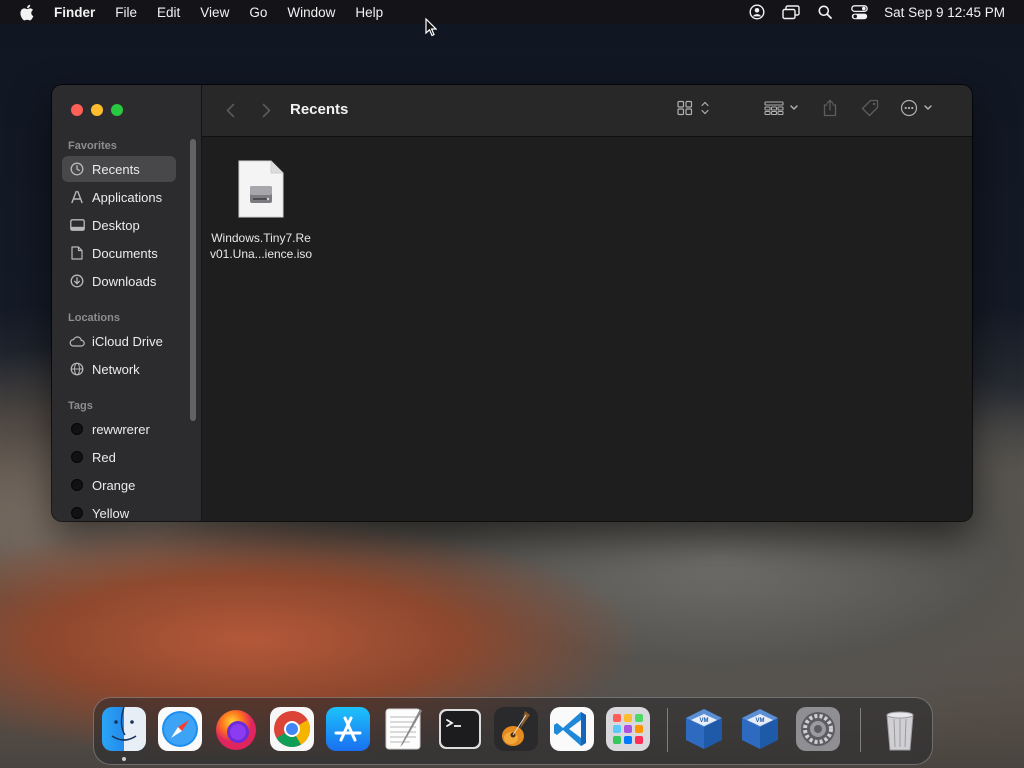 This screenshot has width=1024, height=768. What do you see at coordinates (77, 369) in the screenshot?
I see `globe-icon` at bounding box center [77, 369].